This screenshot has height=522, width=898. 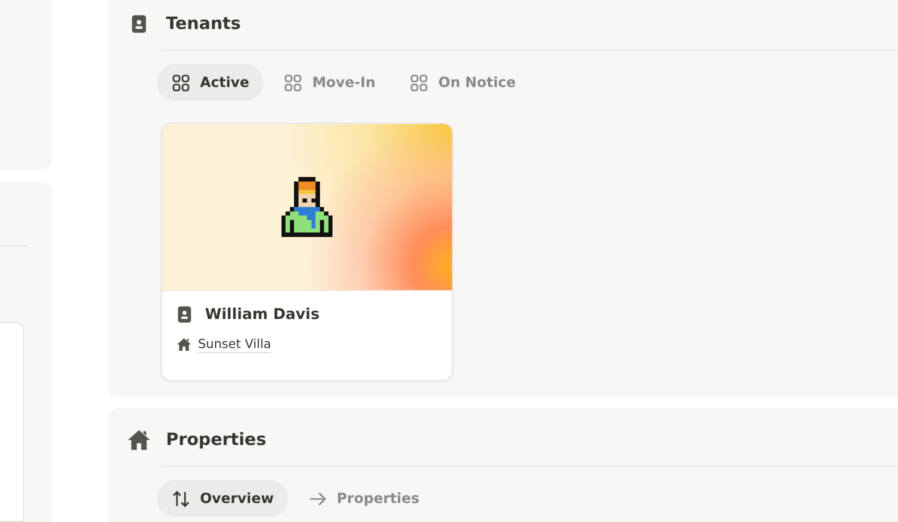 I want to click on sort-icon, so click(x=181, y=499).